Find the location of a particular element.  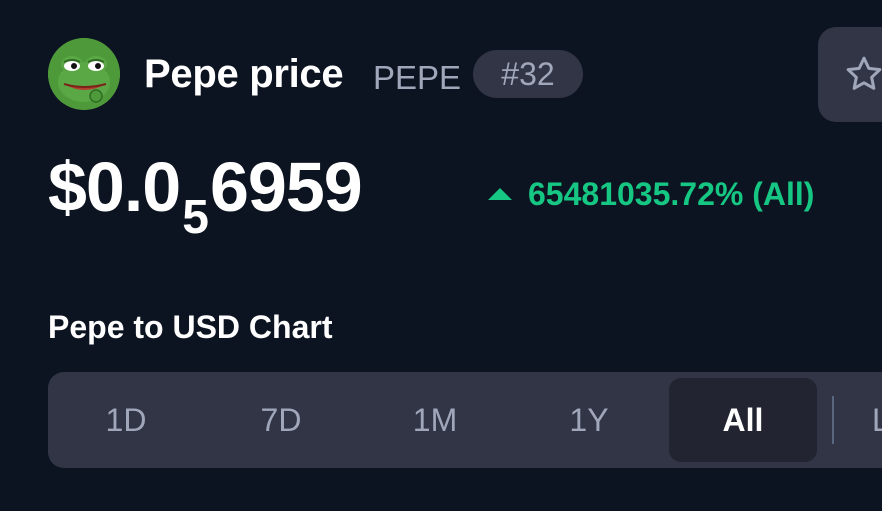

range-tab-log: L is located at coordinates (877, 420).